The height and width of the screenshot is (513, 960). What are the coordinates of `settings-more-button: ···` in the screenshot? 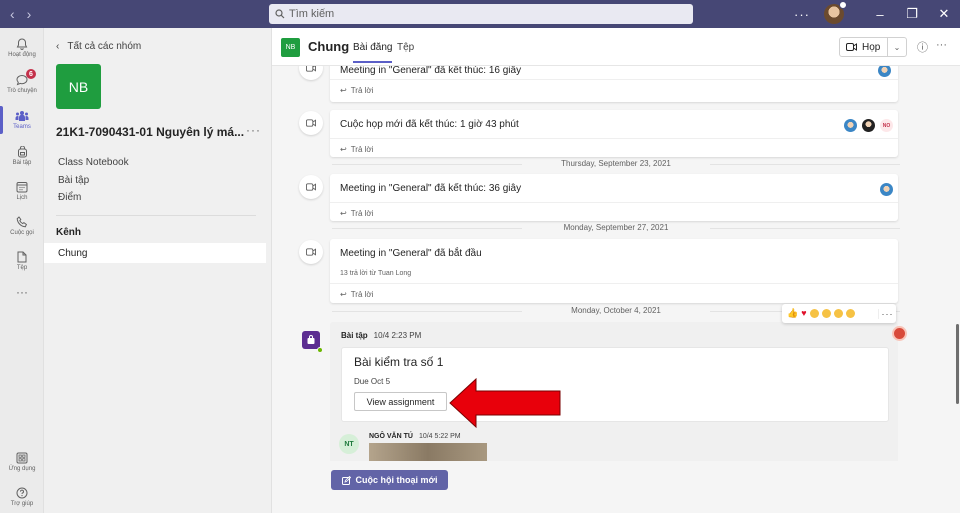 It's located at (802, 14).